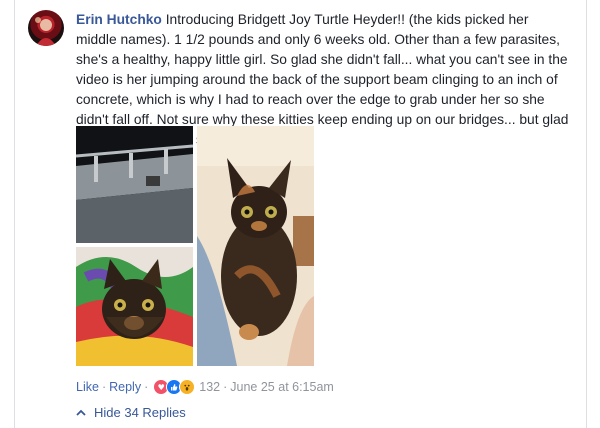 Image resolution: width=600 pixels, height=428 pixels. I want to click on kitten-on-blanket-photo, so click(134, 306).